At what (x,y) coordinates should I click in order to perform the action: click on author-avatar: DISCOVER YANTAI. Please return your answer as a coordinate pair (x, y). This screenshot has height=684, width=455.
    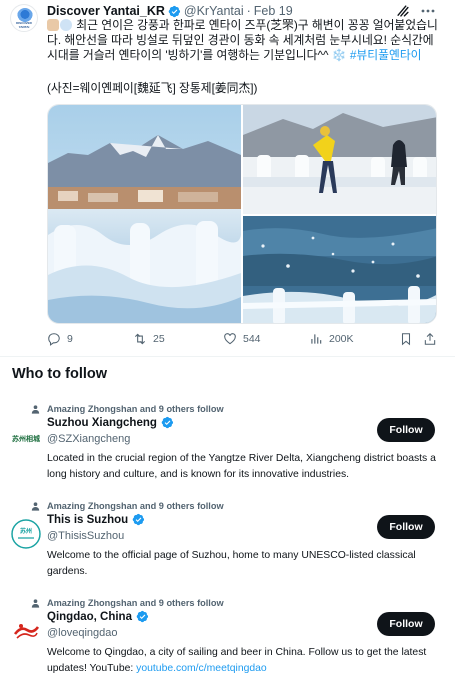
    Looking at the image, I should click on (24, 18).